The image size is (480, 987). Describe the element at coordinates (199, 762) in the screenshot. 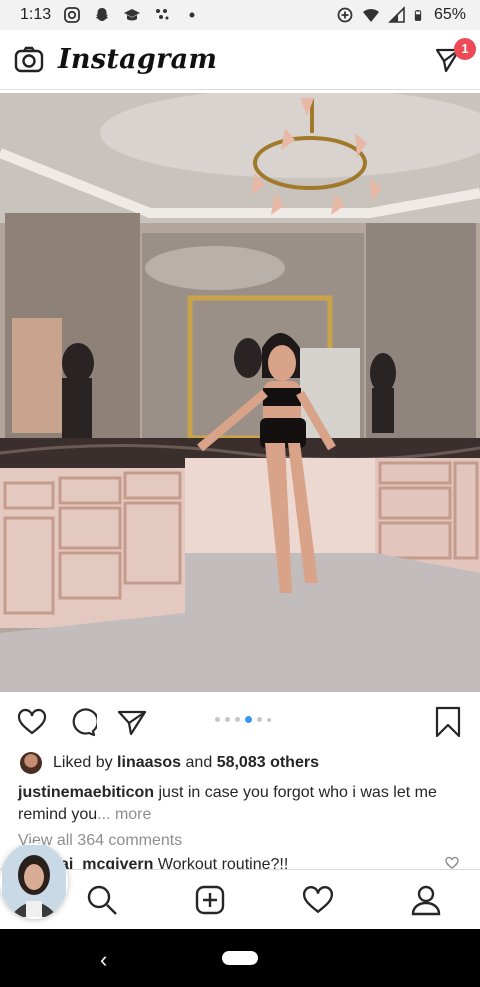

I see `likes-conjunction: and` at that location.